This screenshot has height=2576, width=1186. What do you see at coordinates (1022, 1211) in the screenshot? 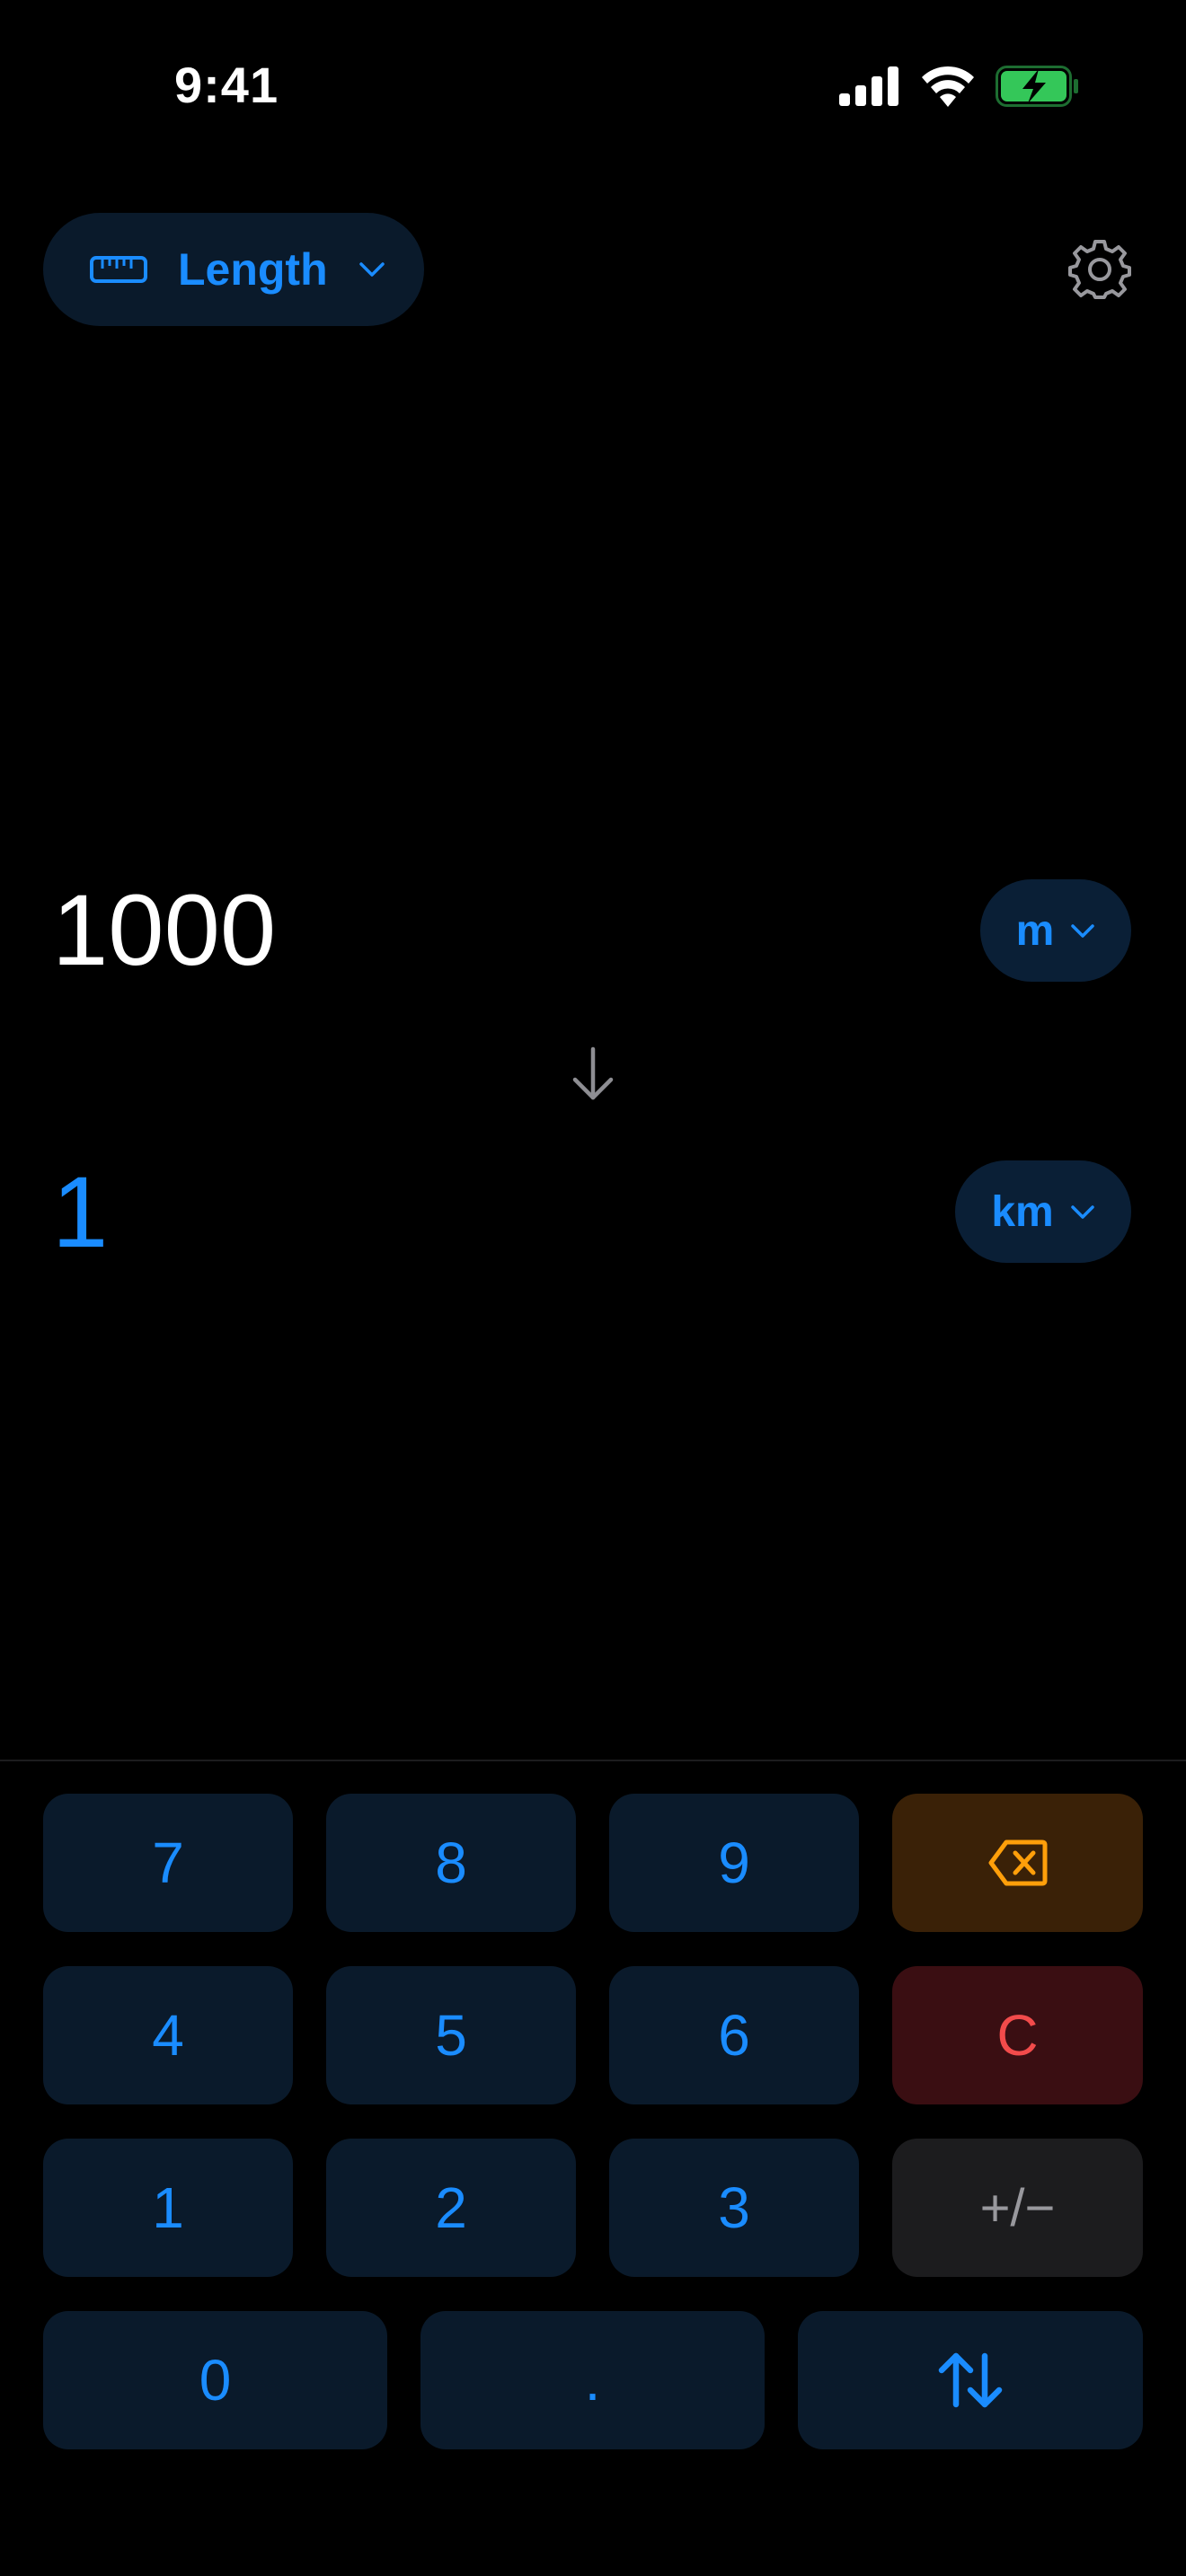
I see `to-unit-label: km` at bounding box center [1022, 1211].